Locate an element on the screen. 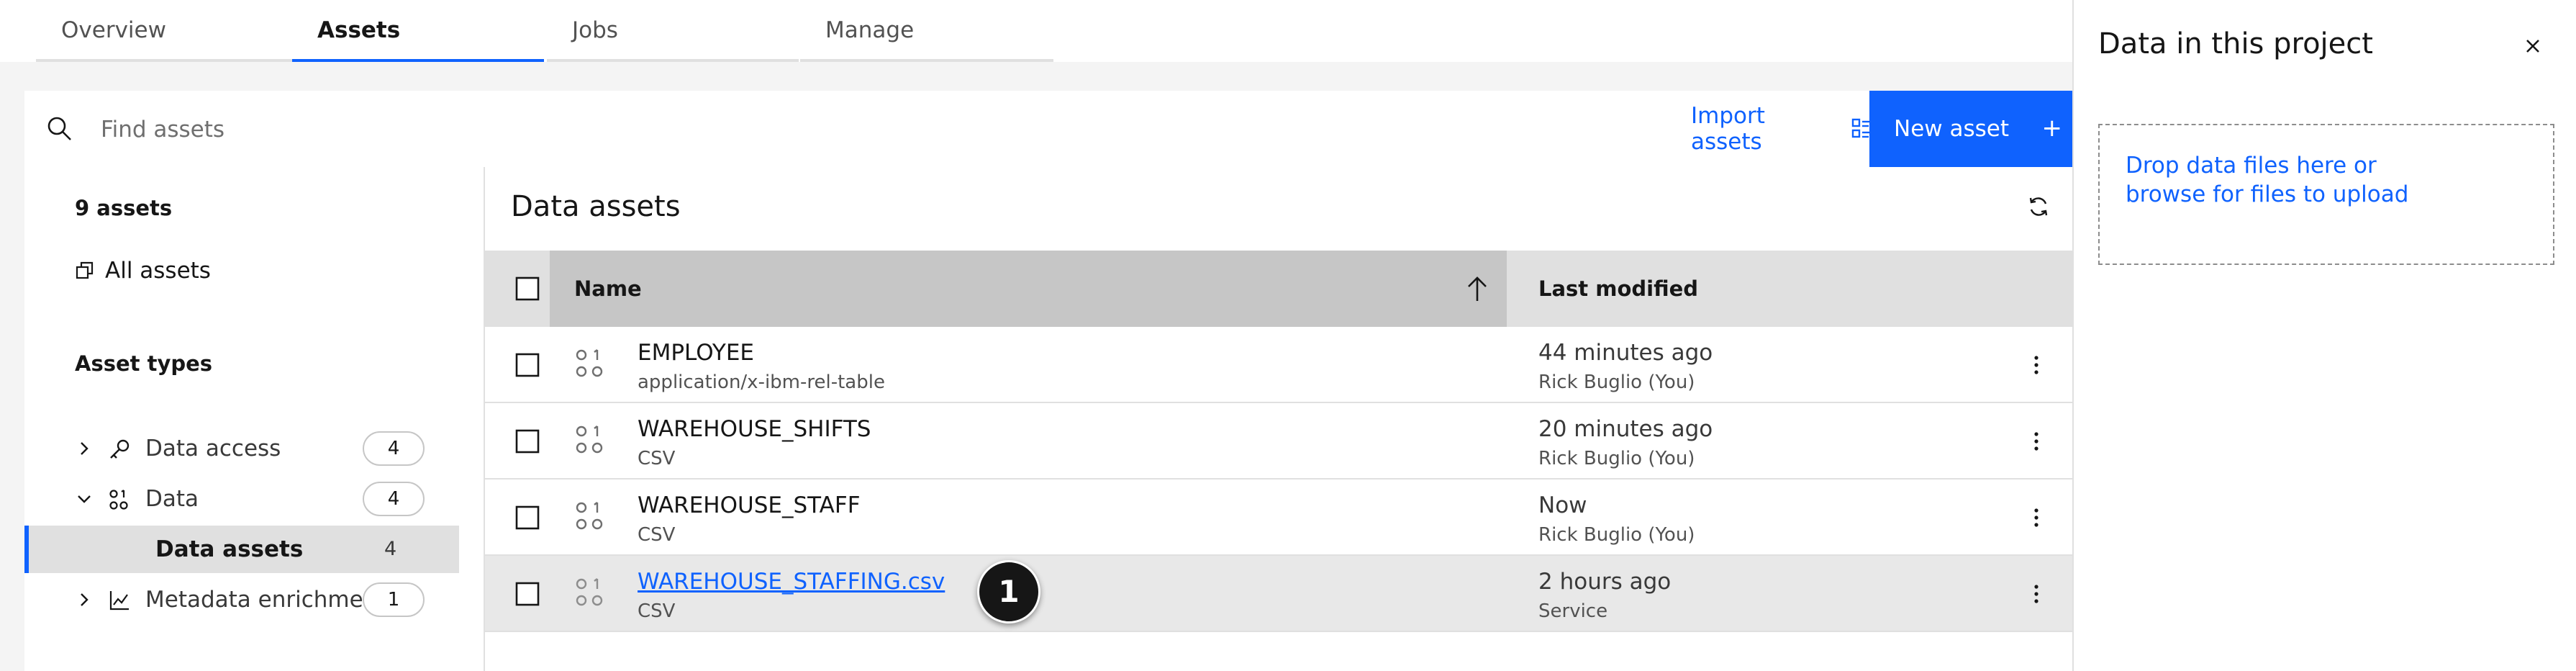  search-bar: Import assets New asset + is located at coordinates (1048, 129).